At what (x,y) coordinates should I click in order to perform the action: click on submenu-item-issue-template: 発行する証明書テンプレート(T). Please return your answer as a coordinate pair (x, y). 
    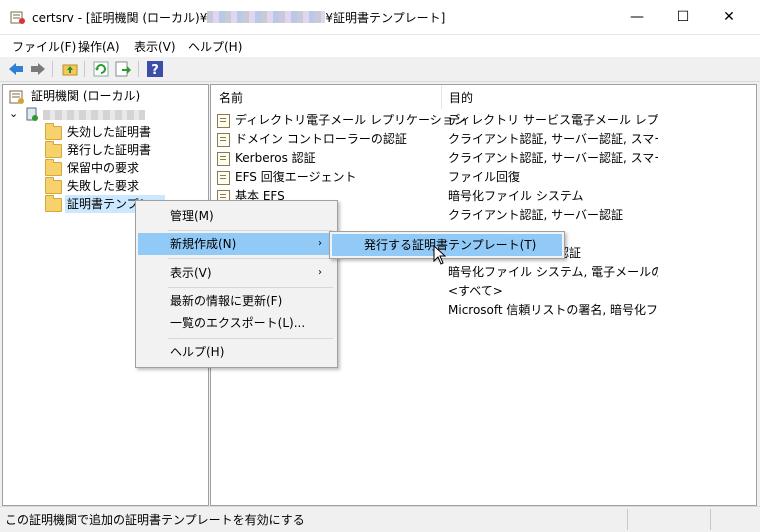
    Looking at the image, I should click on (447, 245).